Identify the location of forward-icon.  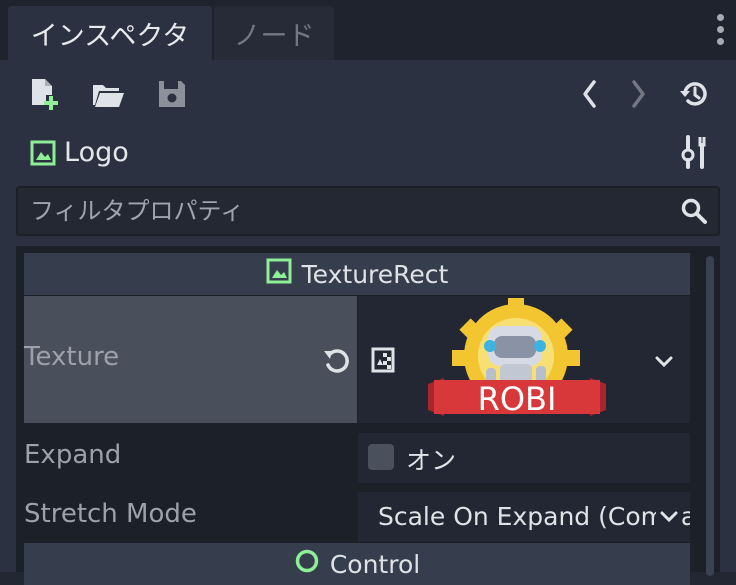
(638, 94).